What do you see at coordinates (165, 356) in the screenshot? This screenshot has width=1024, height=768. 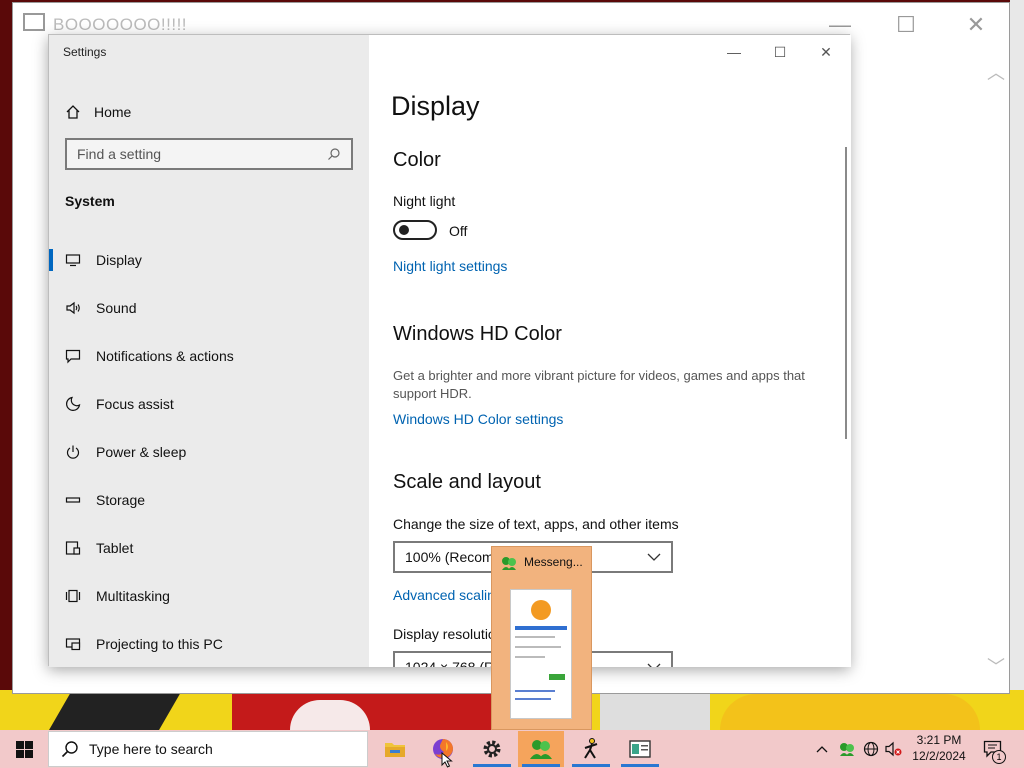 I see `nav-label: Notifications & actions` at bounding box center [165, 356].